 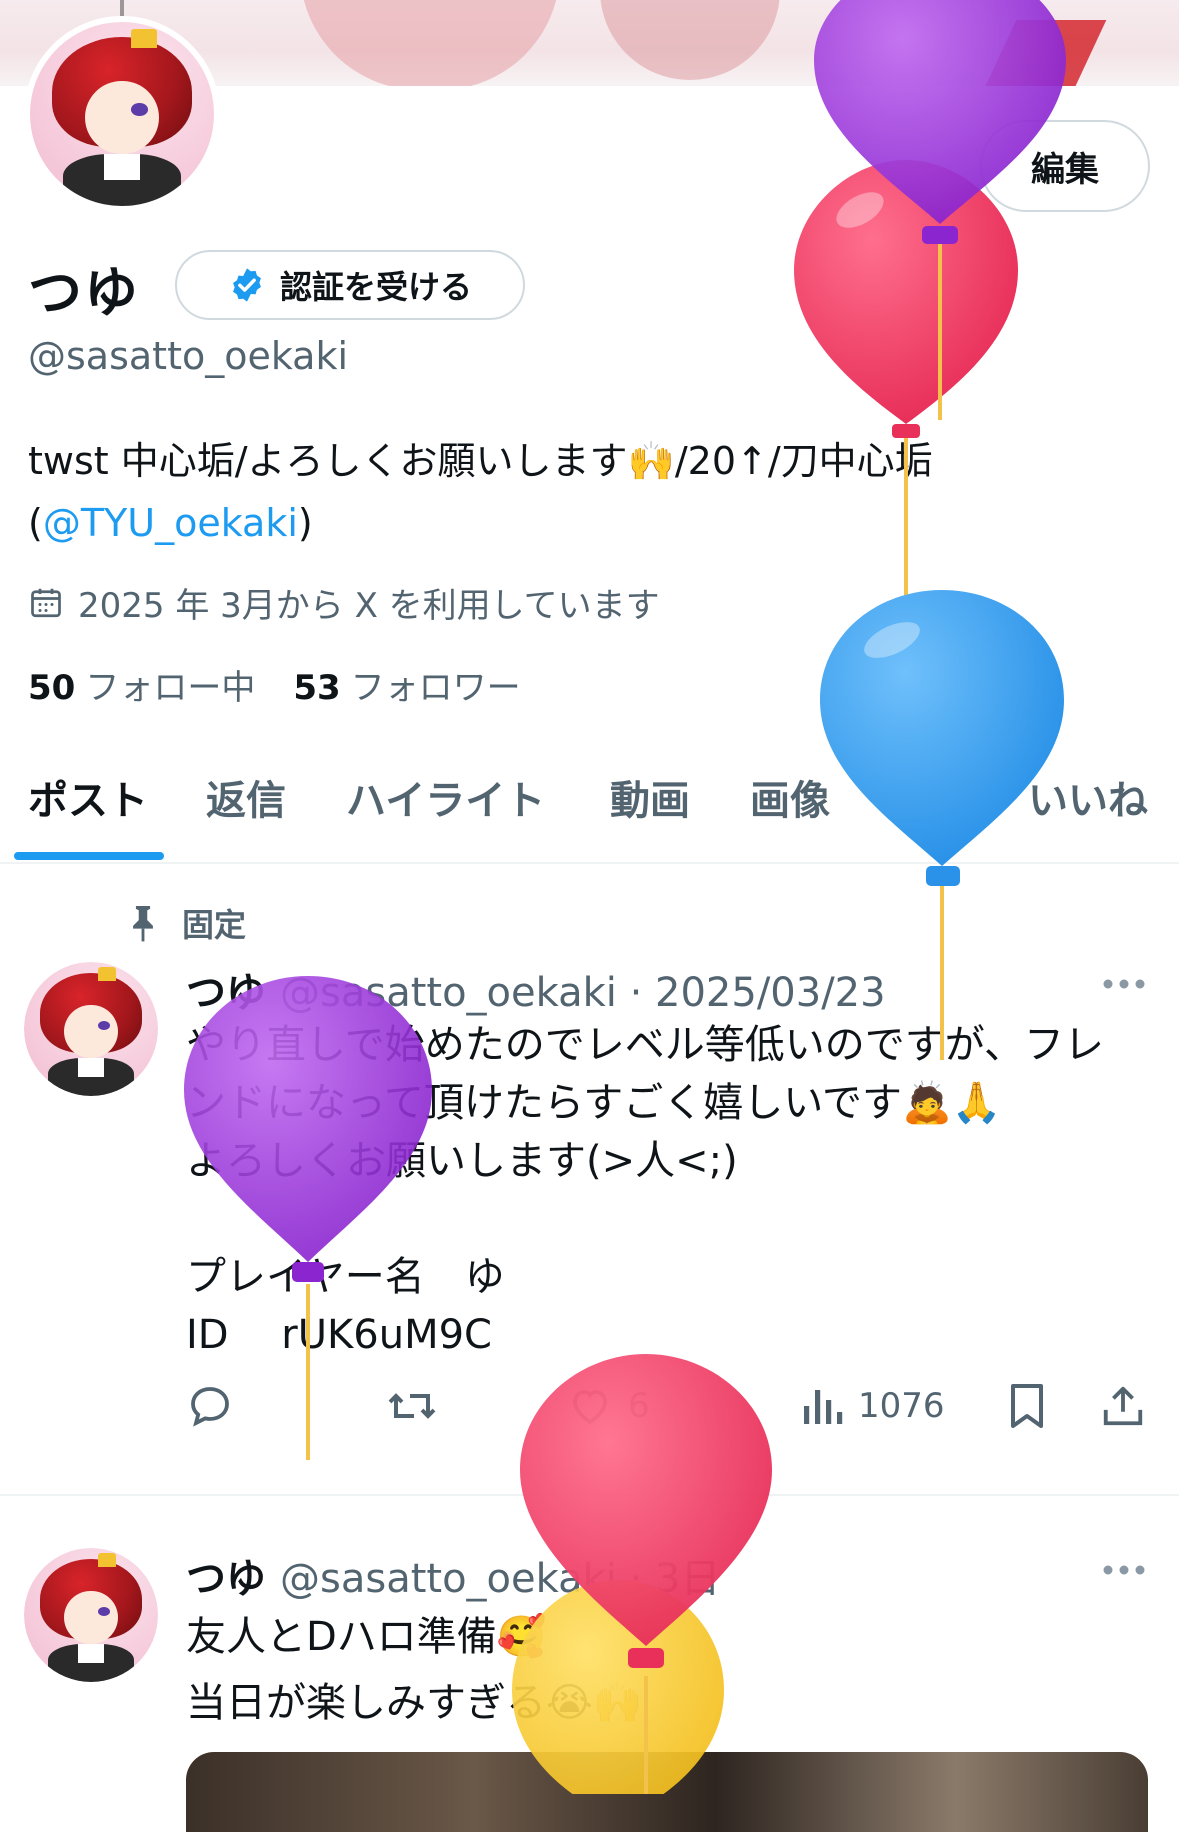 I want to click on like-button: 6, so click(x=608, y=1406).